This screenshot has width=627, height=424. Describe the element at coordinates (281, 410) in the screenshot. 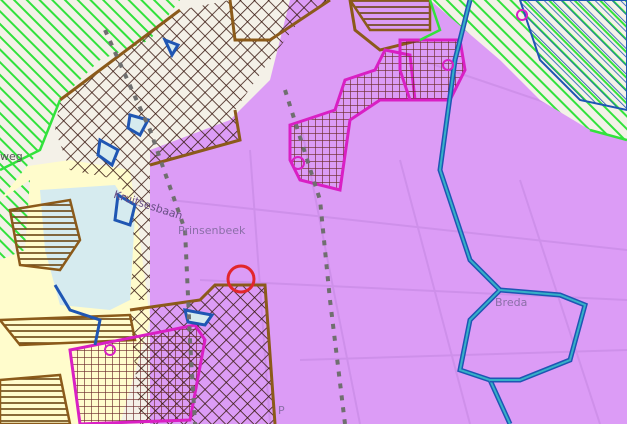

I see `edge-label-bottom: P` at that location.